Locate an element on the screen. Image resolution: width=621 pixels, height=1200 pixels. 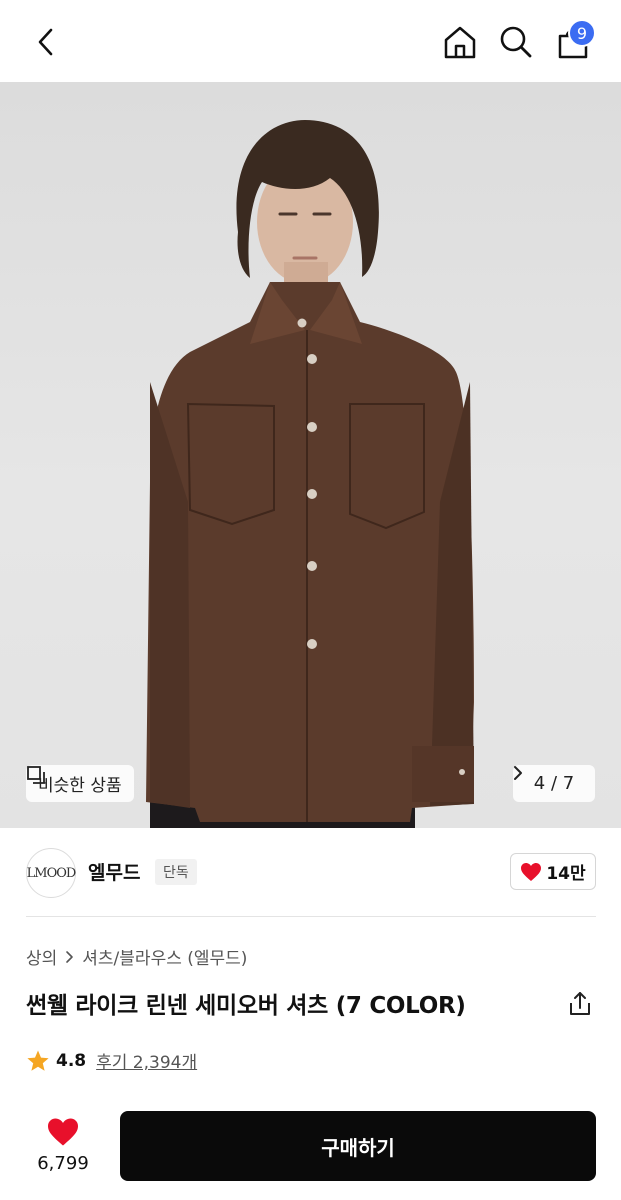
review-link: 후기 2,394개 is located at coordinates (146, 1060).